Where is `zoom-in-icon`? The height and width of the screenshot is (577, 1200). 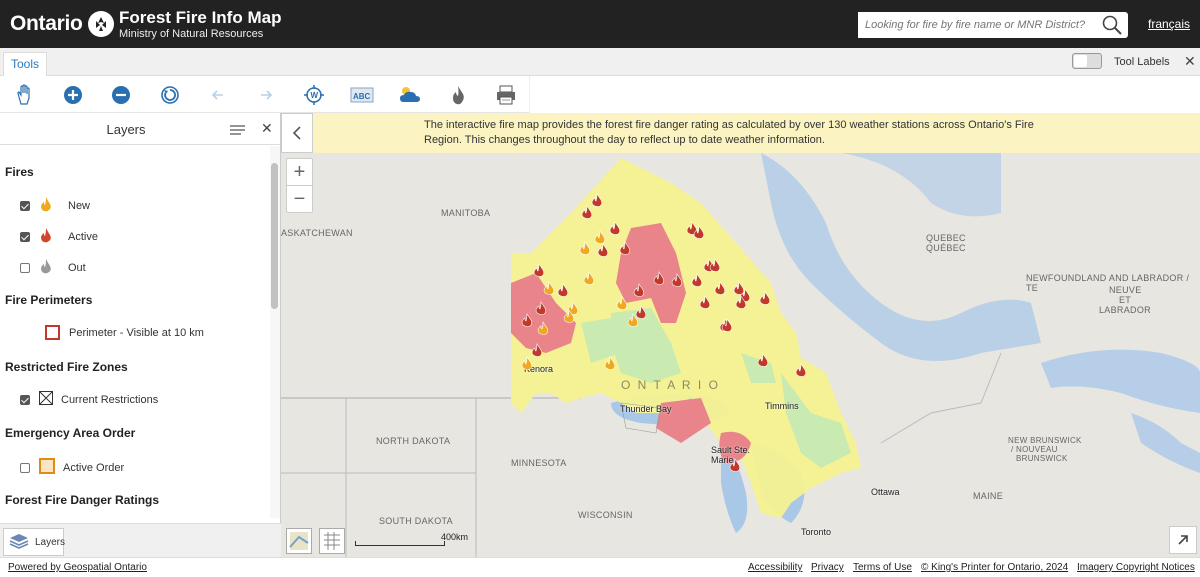 zoom-in-icon is located at coordinates (73, 95).